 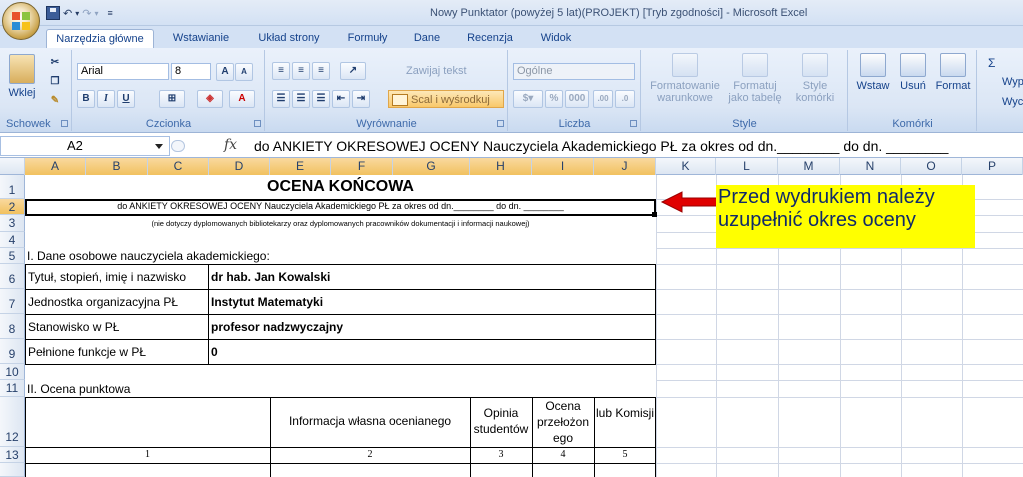 What do you see at coordinates (991, 63) in the screenshot?
I see `autosum-icon: Σ` at bounding box center [991, 63].